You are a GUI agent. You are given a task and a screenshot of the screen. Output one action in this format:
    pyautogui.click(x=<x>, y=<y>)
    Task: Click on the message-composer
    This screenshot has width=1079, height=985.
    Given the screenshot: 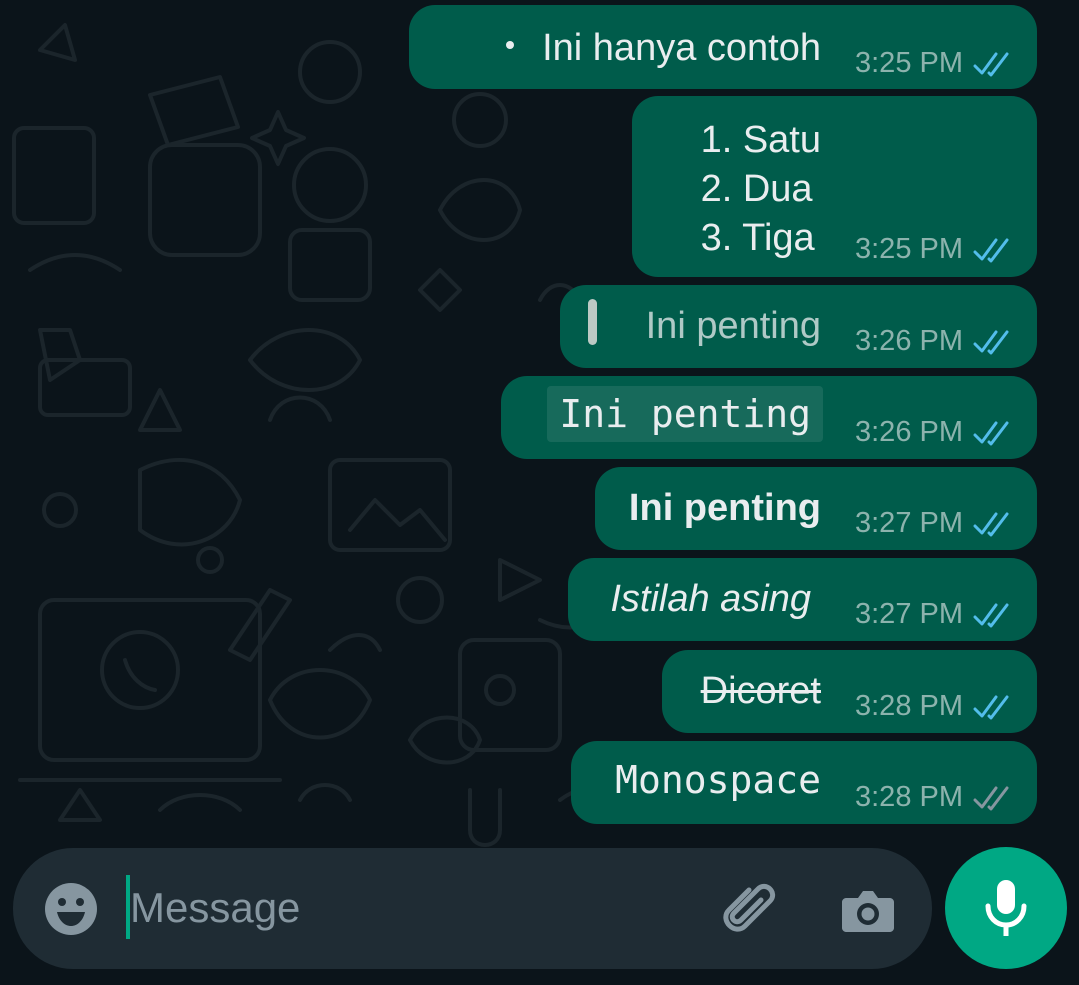 What is the action you would take?
    pyautogui.click(x=472, y=908)
    